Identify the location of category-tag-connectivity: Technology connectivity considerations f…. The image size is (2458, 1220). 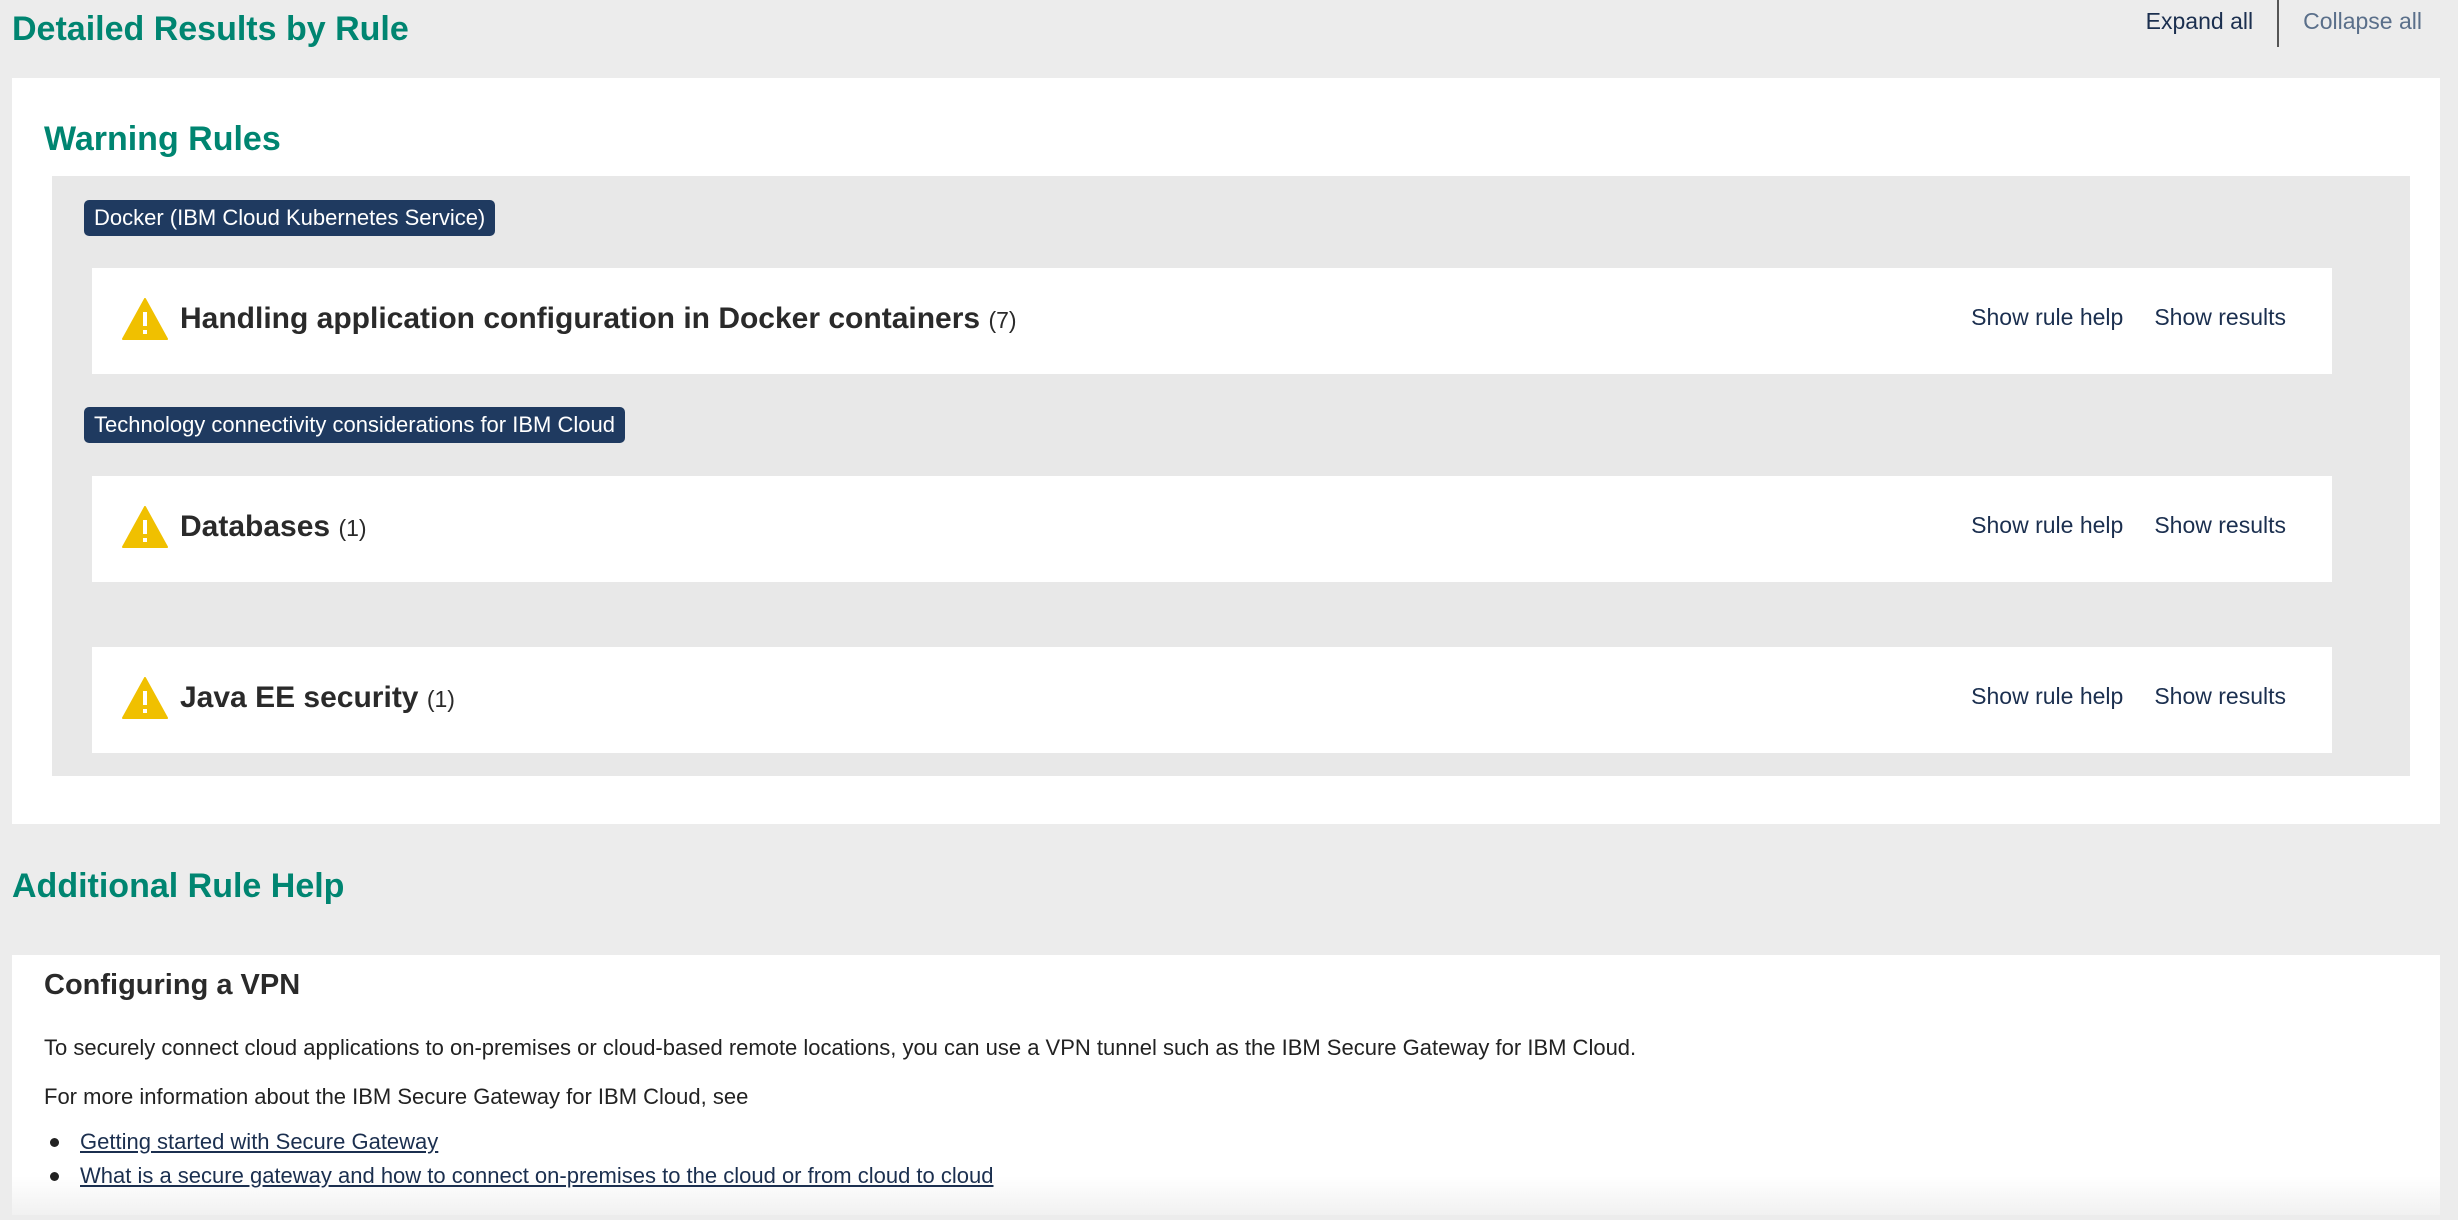
(354, 425).